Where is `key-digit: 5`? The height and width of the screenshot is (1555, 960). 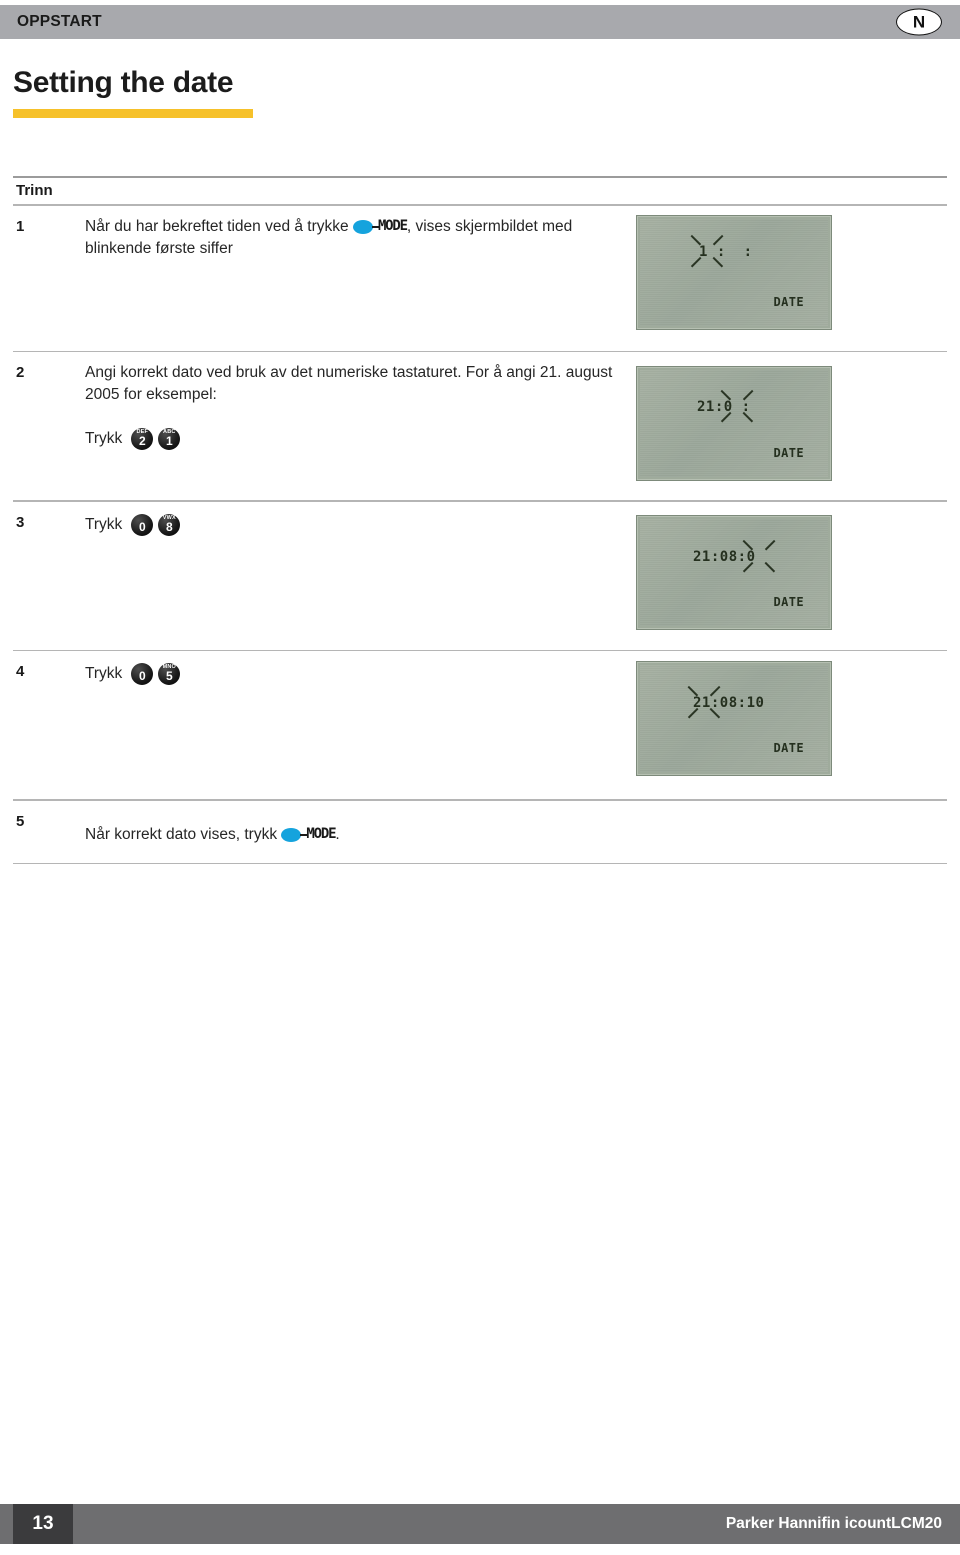 key-digit: 5 is located at coordinates (169, 676).